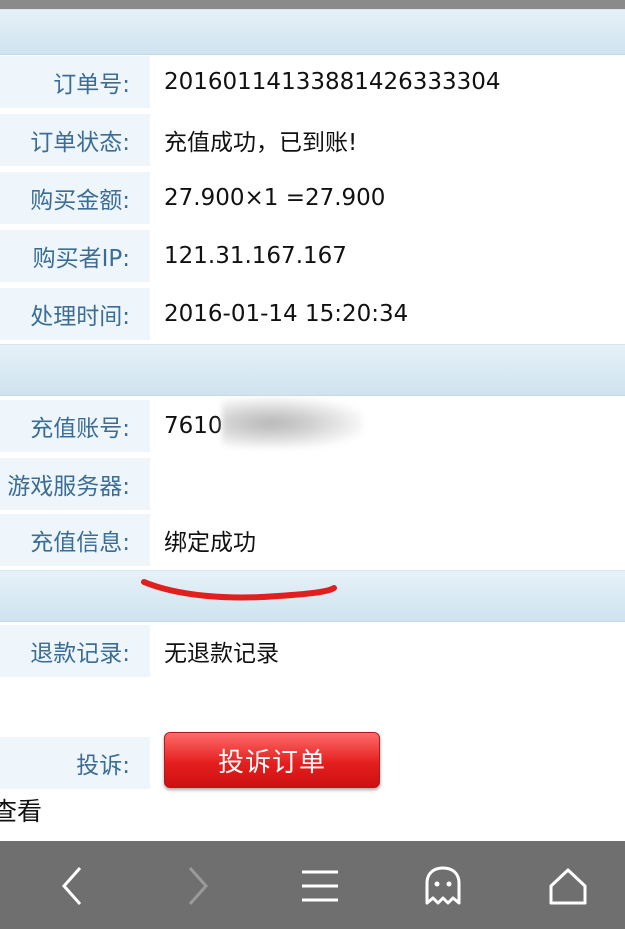 Image resolution: width=625 pixels, height=929 pixels. I want to click on ghost-icon, so click(443, 886).